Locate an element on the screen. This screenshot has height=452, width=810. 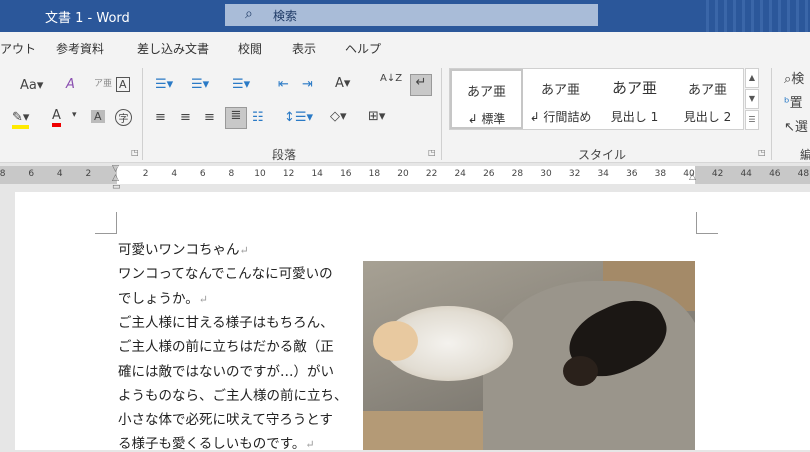
line-text: ご主人様の前に立ちはだかる敵（正 is located at coordinates (226, 347).